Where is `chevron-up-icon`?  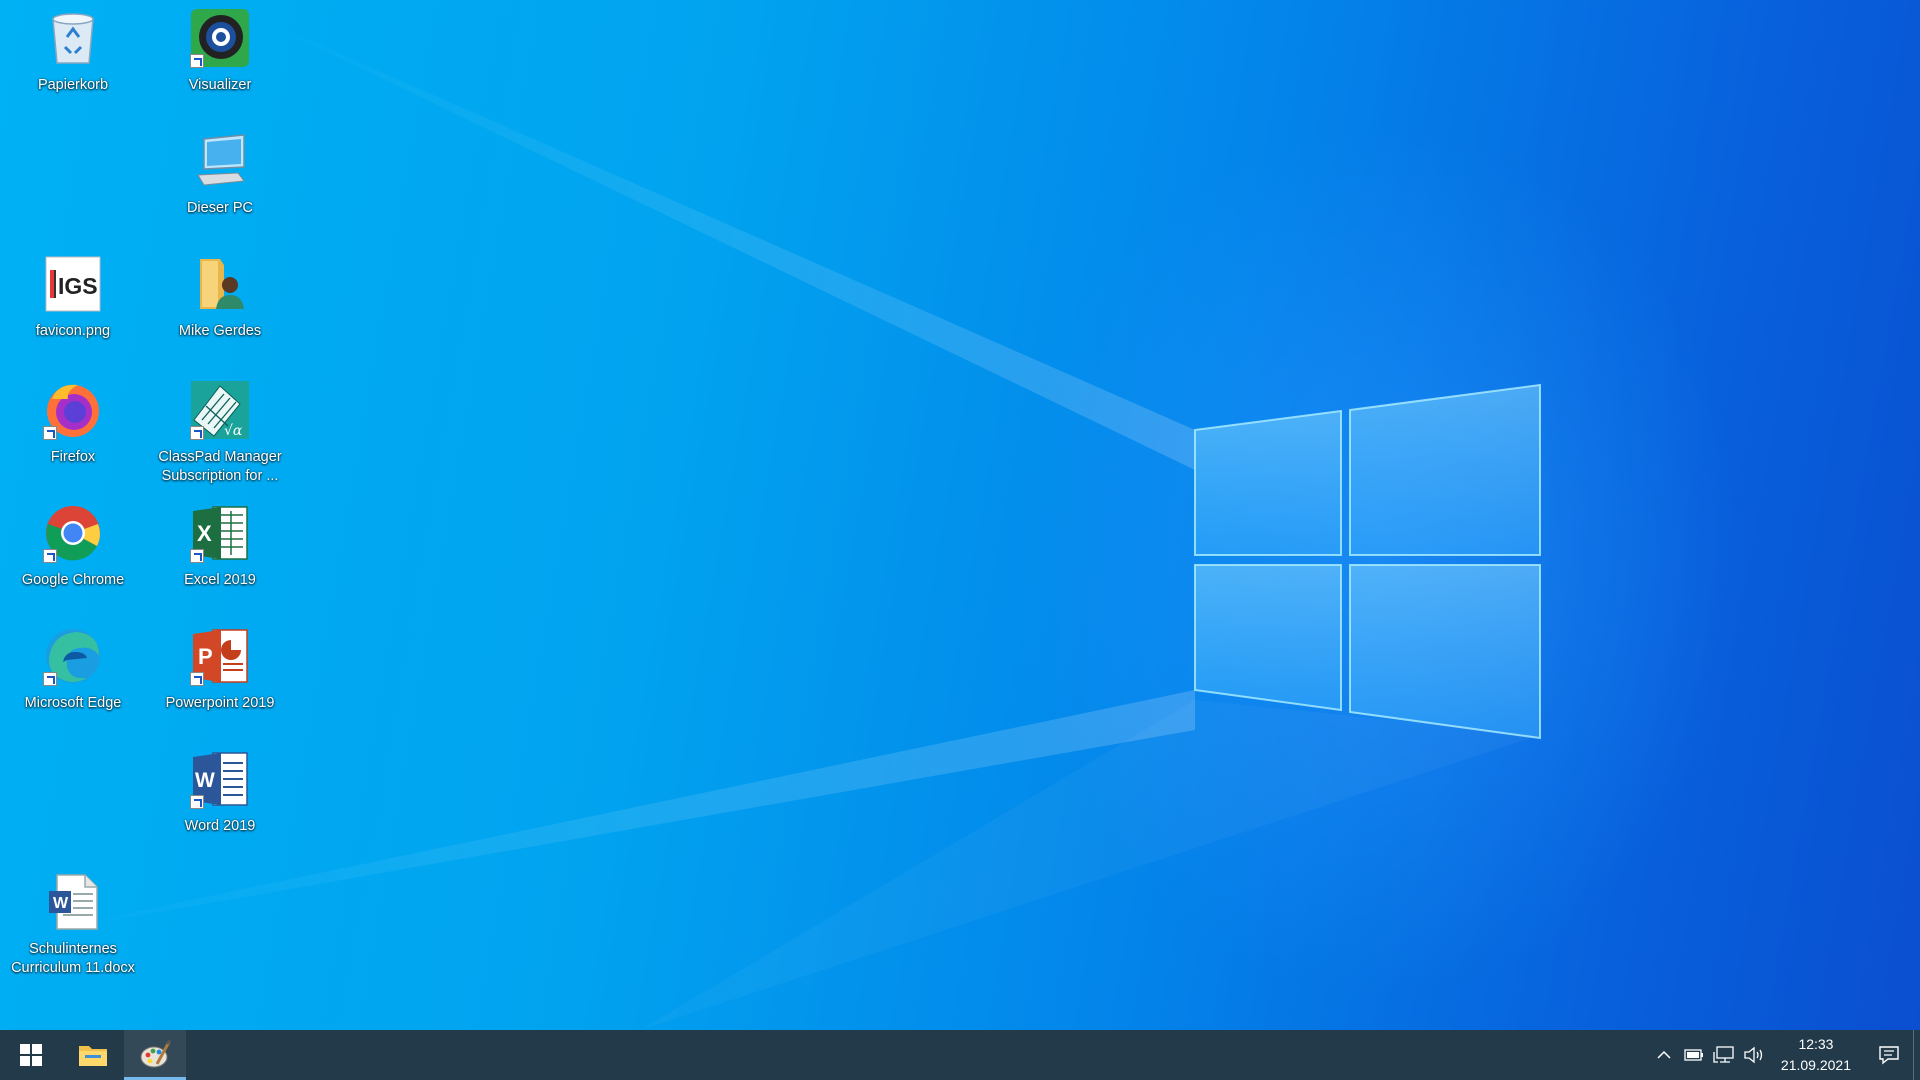 chevron-up-icon is located at coordinates (1664, 1054).